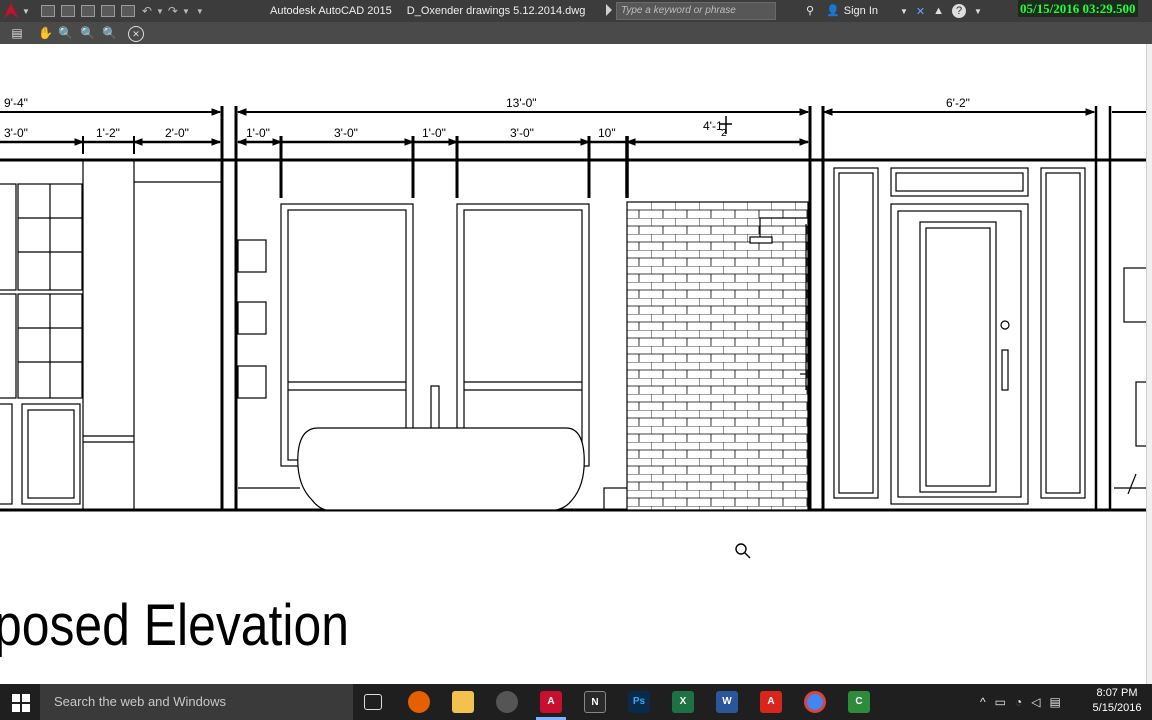 This screenshot has width=1152, height=720. What do you see at coordinates (136, 34) in the screenshot?
I see `close-icon: ✕` at bounding box center [136, 34].